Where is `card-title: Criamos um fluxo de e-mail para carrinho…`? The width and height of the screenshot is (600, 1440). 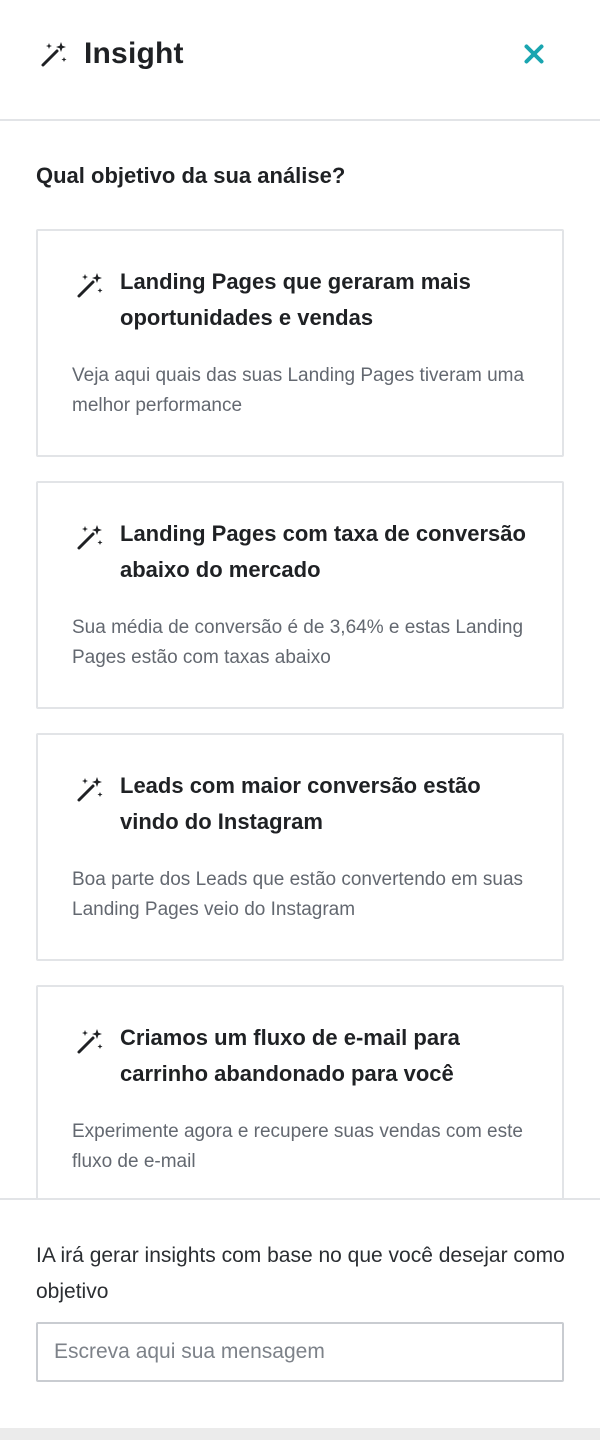 card-title: Criamos um fluxo de e-mail para carrinho… is located at coordinates (290, 1055).